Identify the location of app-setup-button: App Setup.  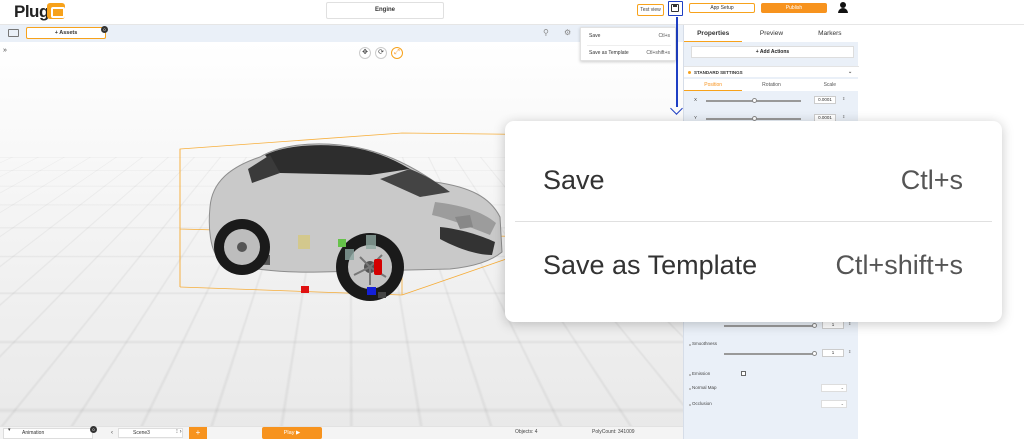
(722, 8).